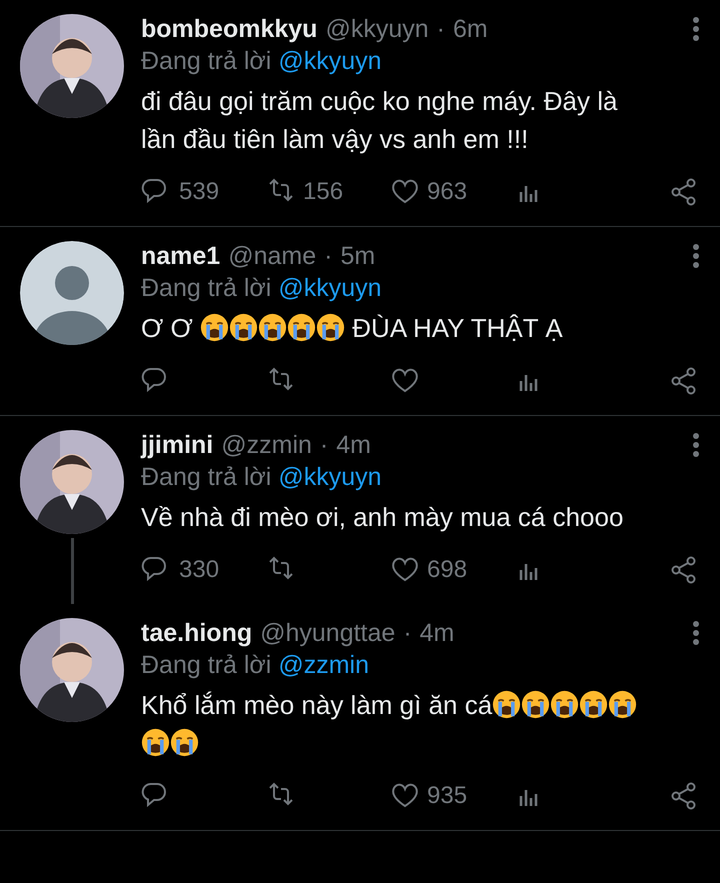 The height and width of the screenshot is (883, 720). I want to click on user-handle: @name, so click(272, 256).